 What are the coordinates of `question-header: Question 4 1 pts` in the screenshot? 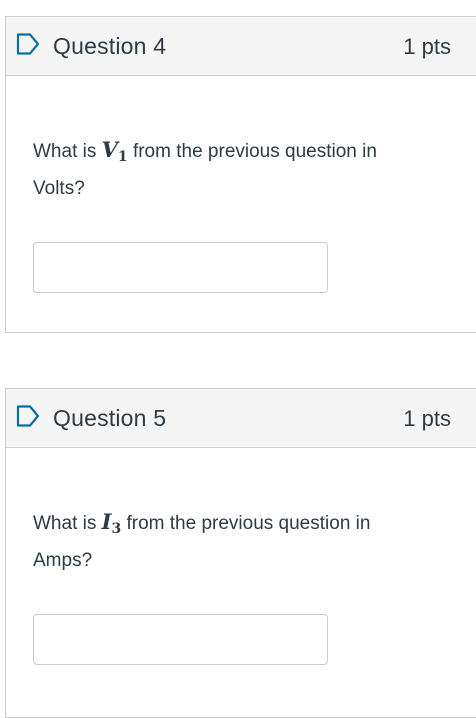 It's located at (241, 46).